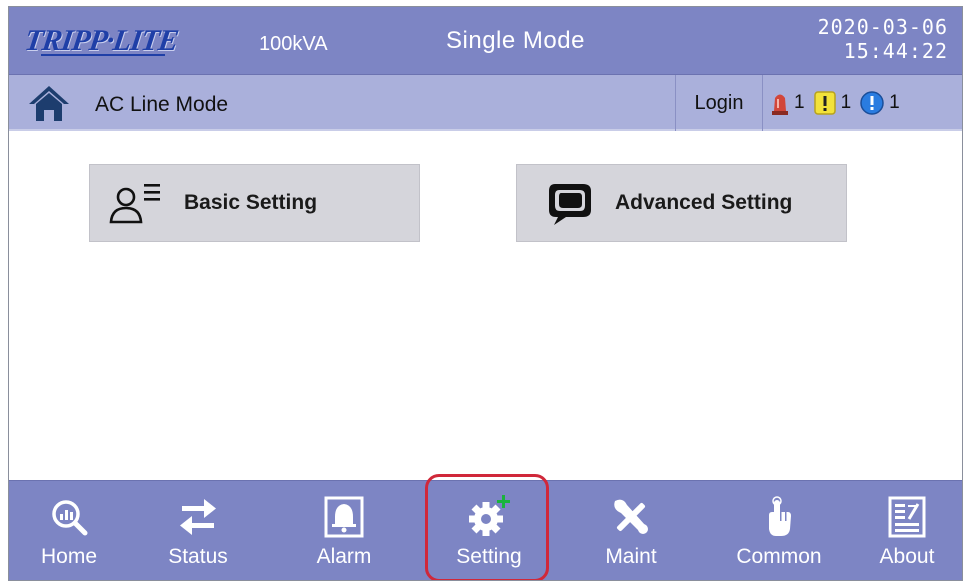 The height and width of the screenshot is (587, 971). What do you see at coordinates (103, 55) in the screenshot?
I see `logo-underline` at bounding box center [103, 55].